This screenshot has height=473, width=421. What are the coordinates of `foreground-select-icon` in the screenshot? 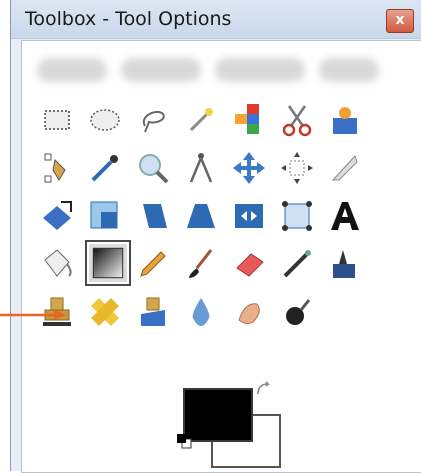 It's located at (345, 120).